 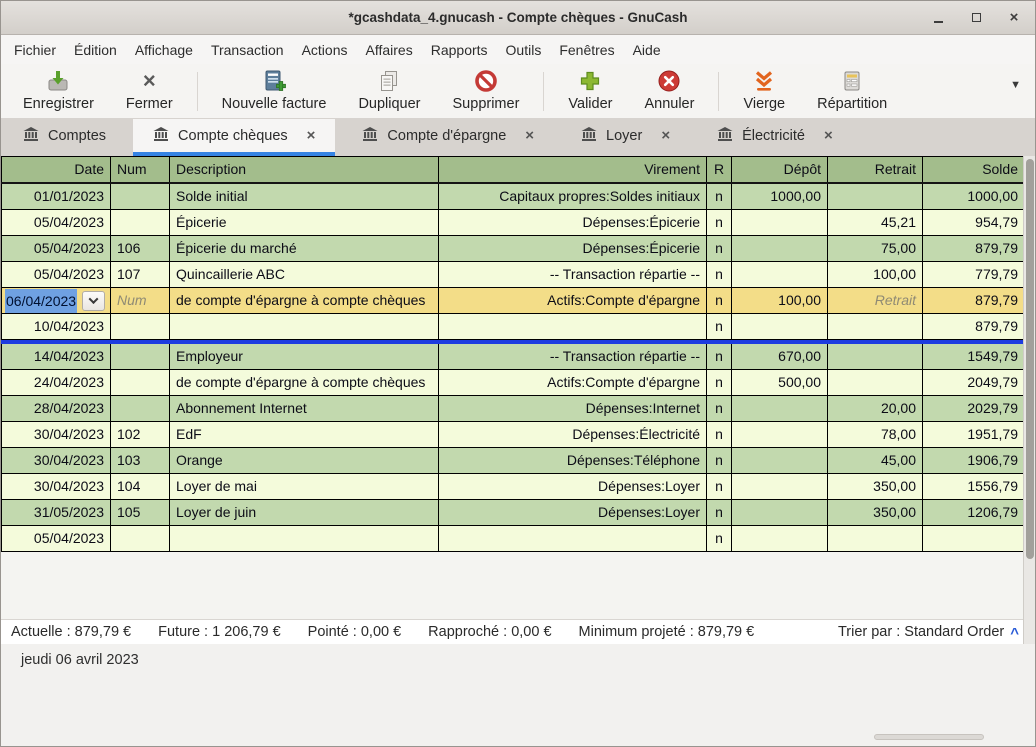 What do you see at coordinates (486, 91) in the screenshot?
I see `delete-button: Supprimer` at bounding box center [486, 91].